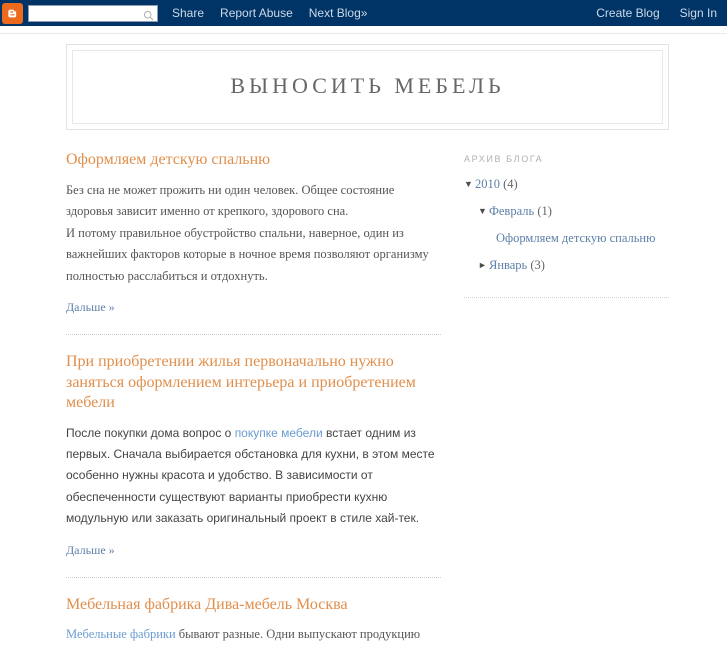  Describe the element at coordinates (150, 432) in the screenshot. I see `post-text-before-link: После покупки дома вопрос о` at that location.